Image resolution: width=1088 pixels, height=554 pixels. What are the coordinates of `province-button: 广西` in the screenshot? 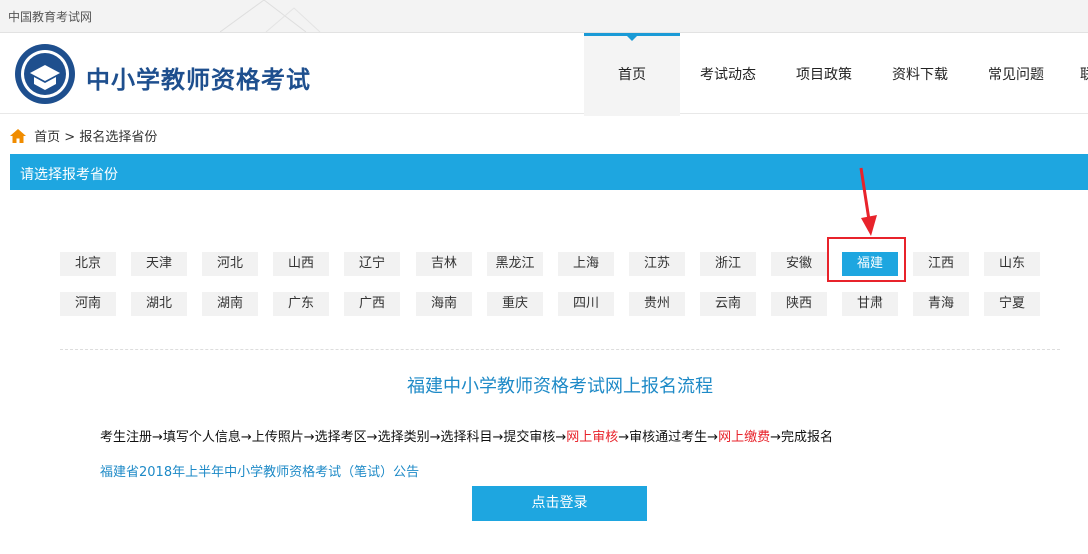 It's located at (372, 304).